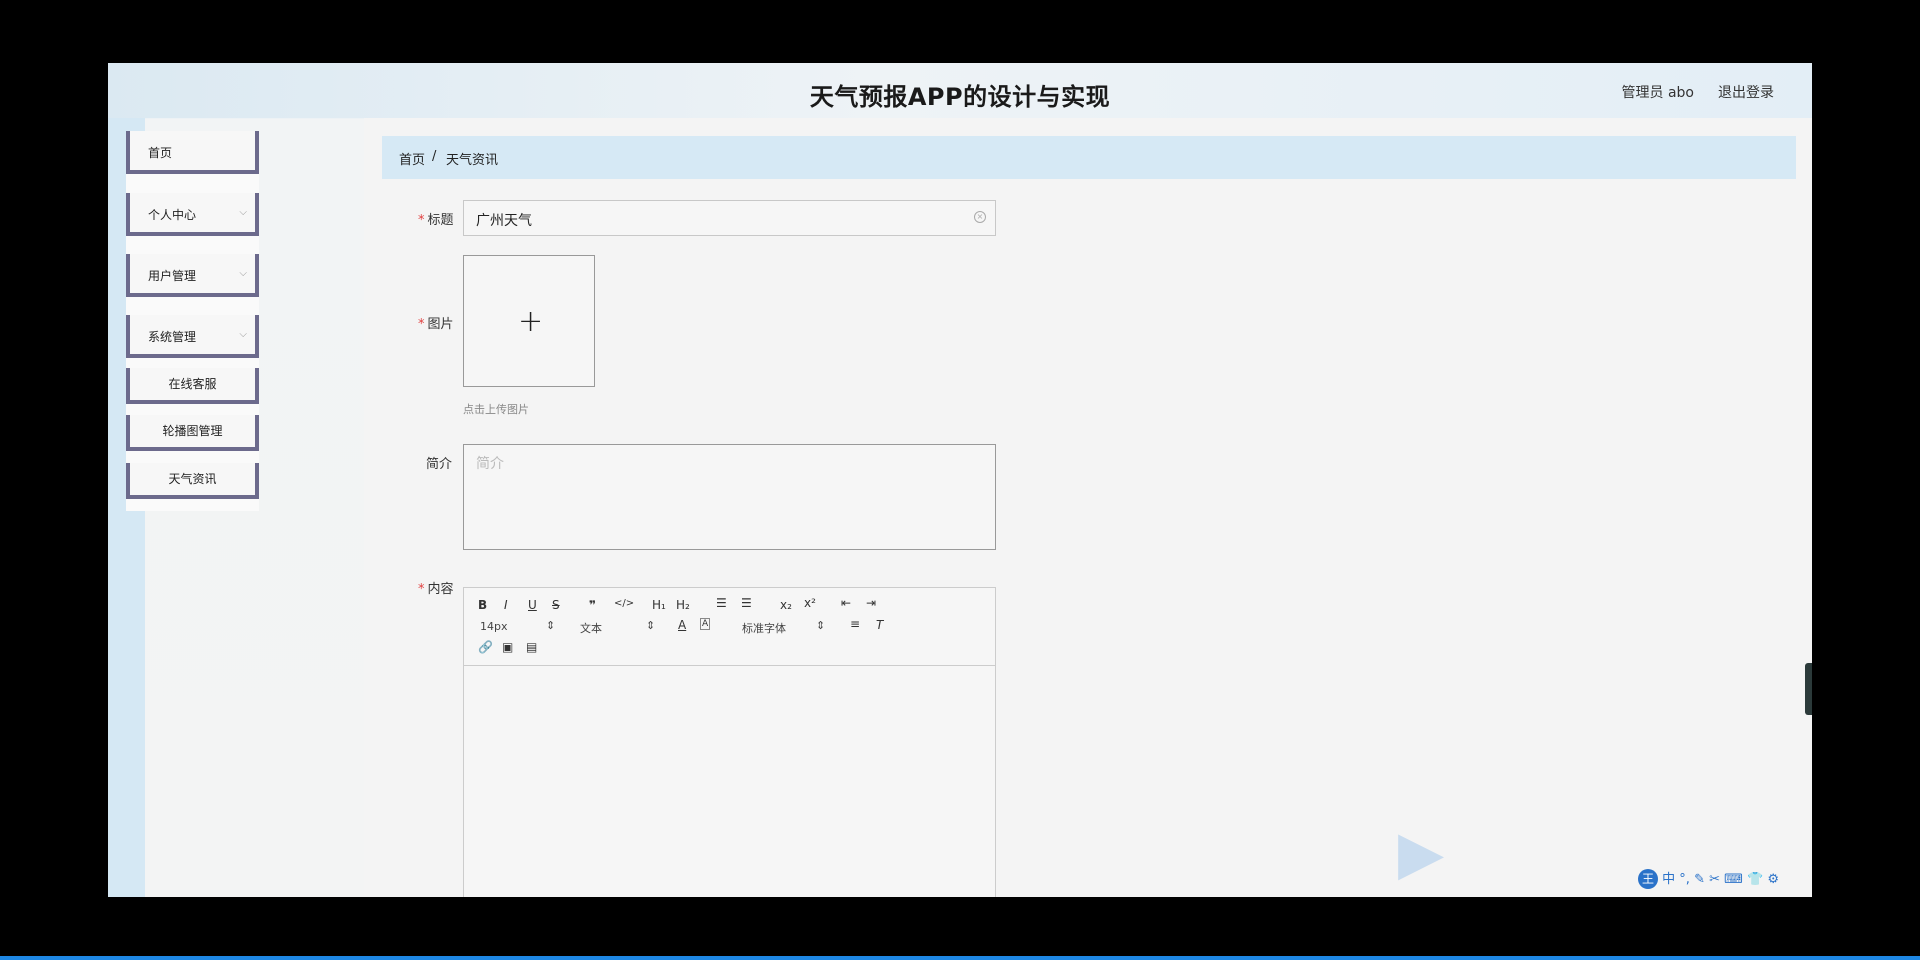 The image size is (1920, 960). What do you see at coordinates (705, 624) in the screenshot?
I see `background-color-icon: A` at bounding box center [705, 624].